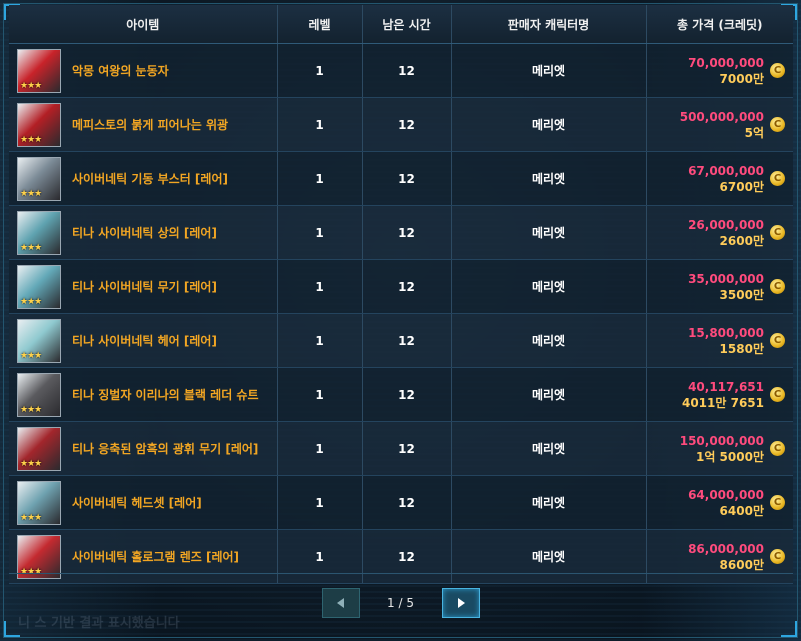 The image size is (801, 641). What do you see at coordinates (726, 332) in the screenshot?
I see `price-amount: 15,800,000` at bounding box center [726, 332].